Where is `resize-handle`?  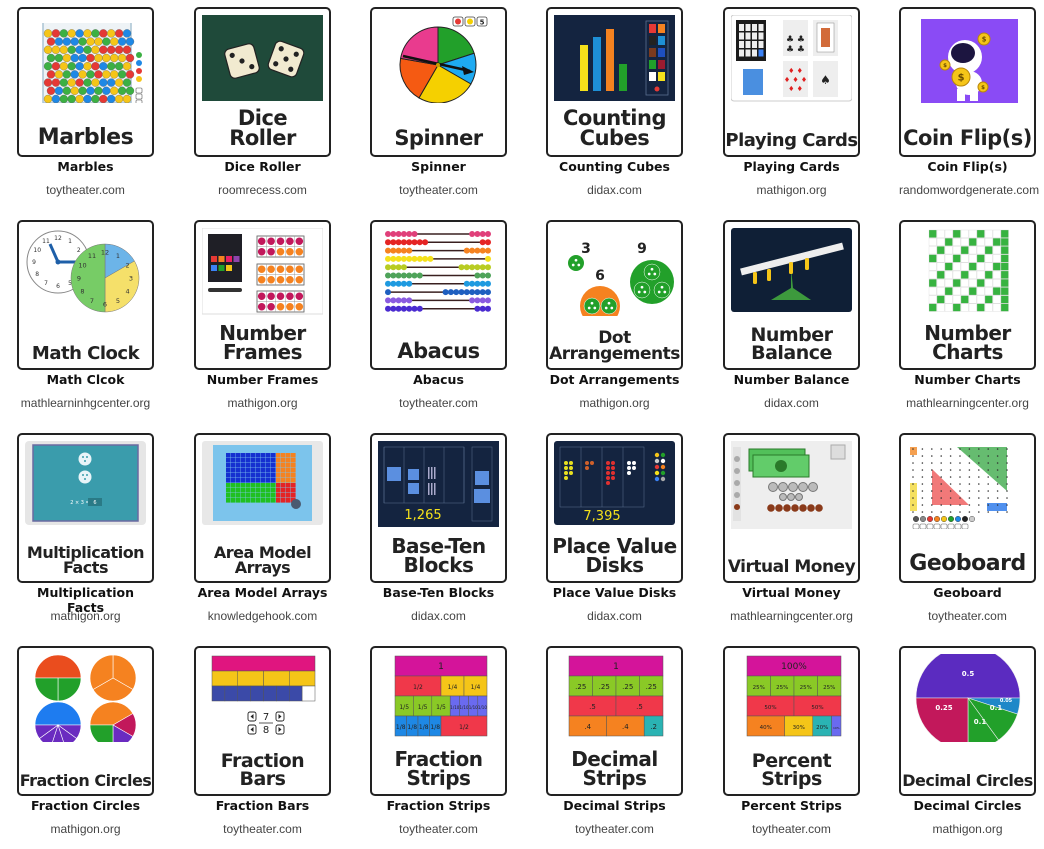 resize-handle is located at coordinates (296, 504).